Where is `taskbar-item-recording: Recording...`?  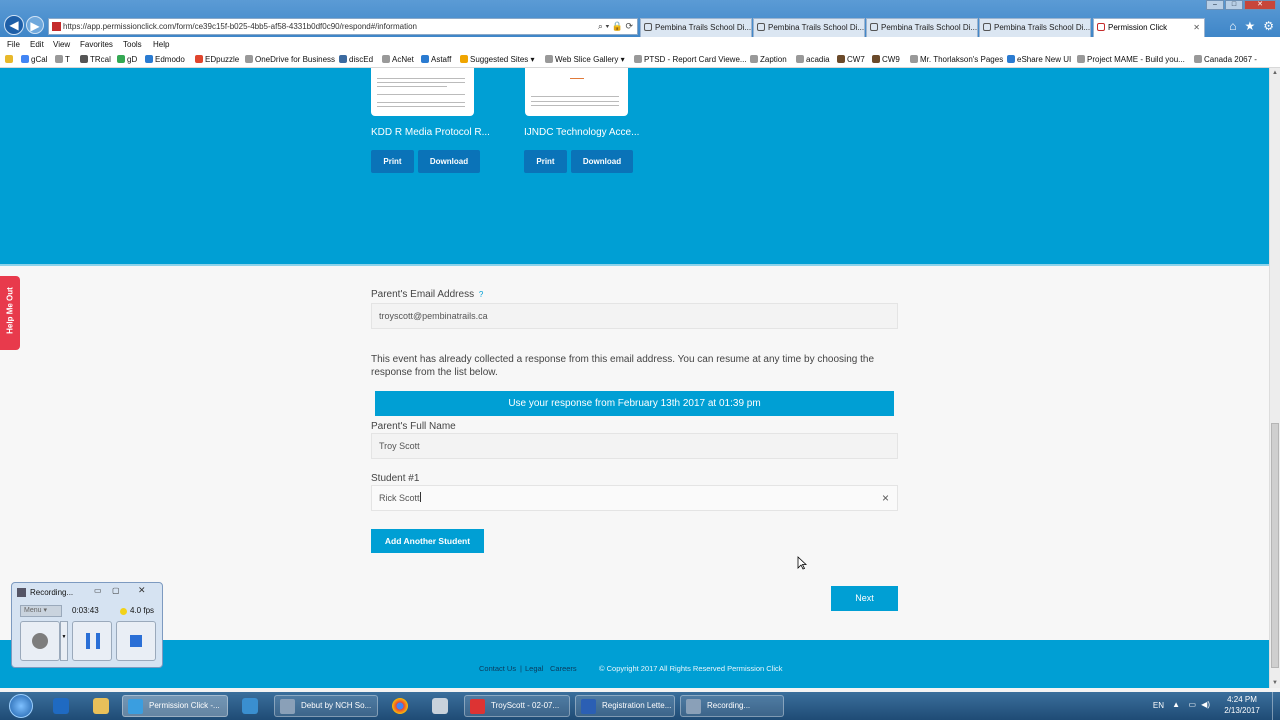 taskbar-item-recording: Recording... is located at coordinates (732, 706).